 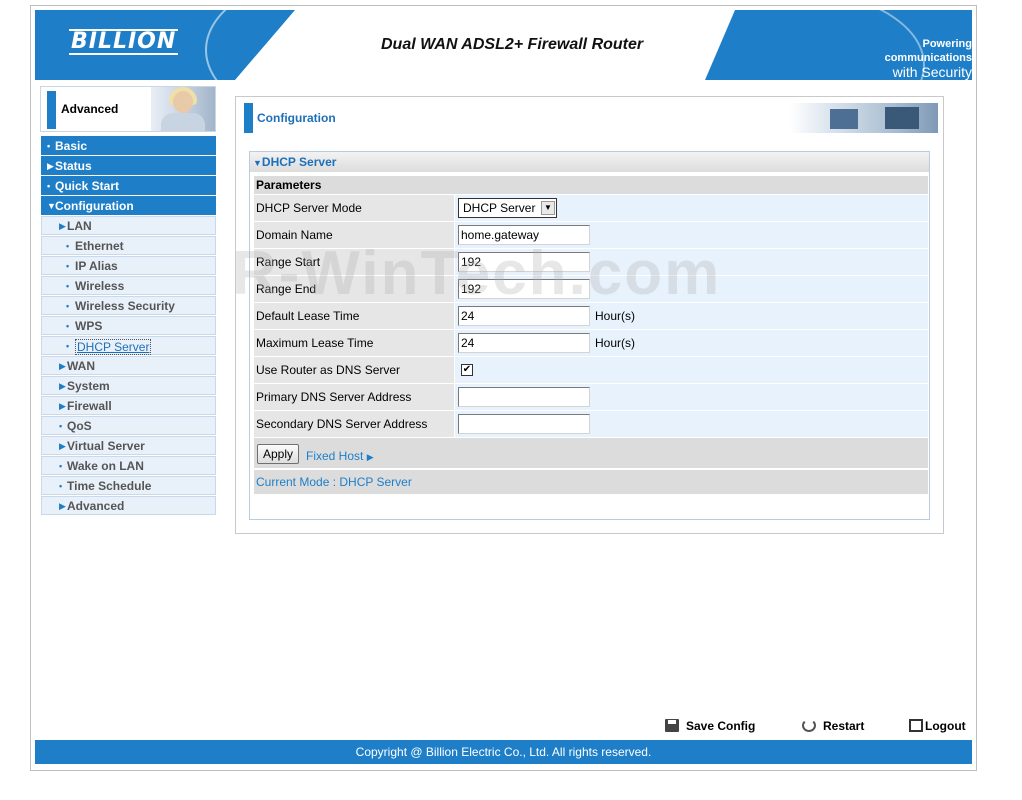 I want to click on tagline: Powering communications with Security, so click(x=909, y=58).